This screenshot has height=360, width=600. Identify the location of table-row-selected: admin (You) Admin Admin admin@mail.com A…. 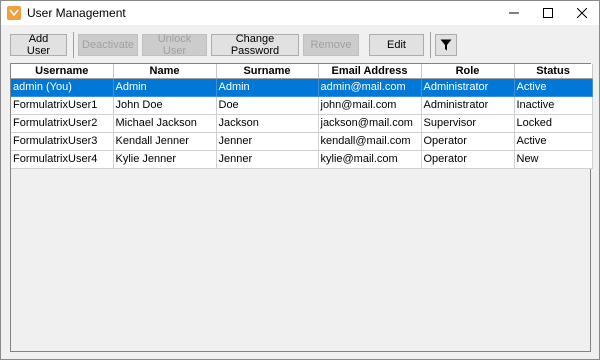
(302, 87).